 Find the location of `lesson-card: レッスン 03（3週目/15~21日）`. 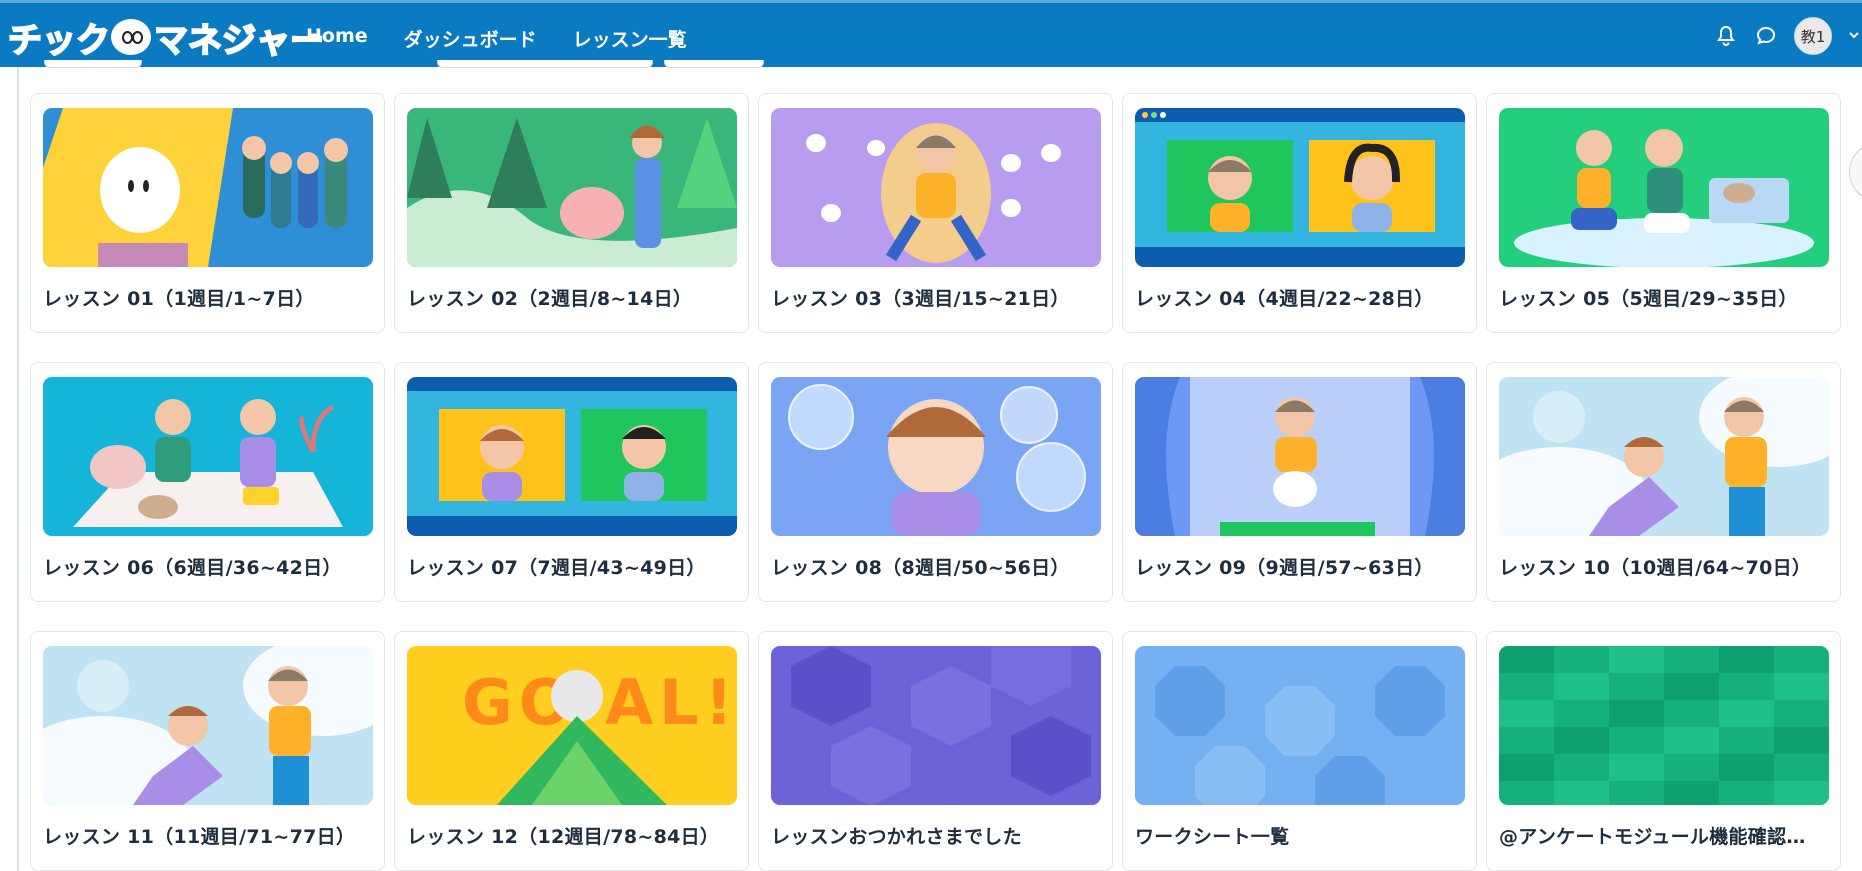

lesson-card: レッスン 03（3週目/15~21日） is located at coordinates (935, 213).